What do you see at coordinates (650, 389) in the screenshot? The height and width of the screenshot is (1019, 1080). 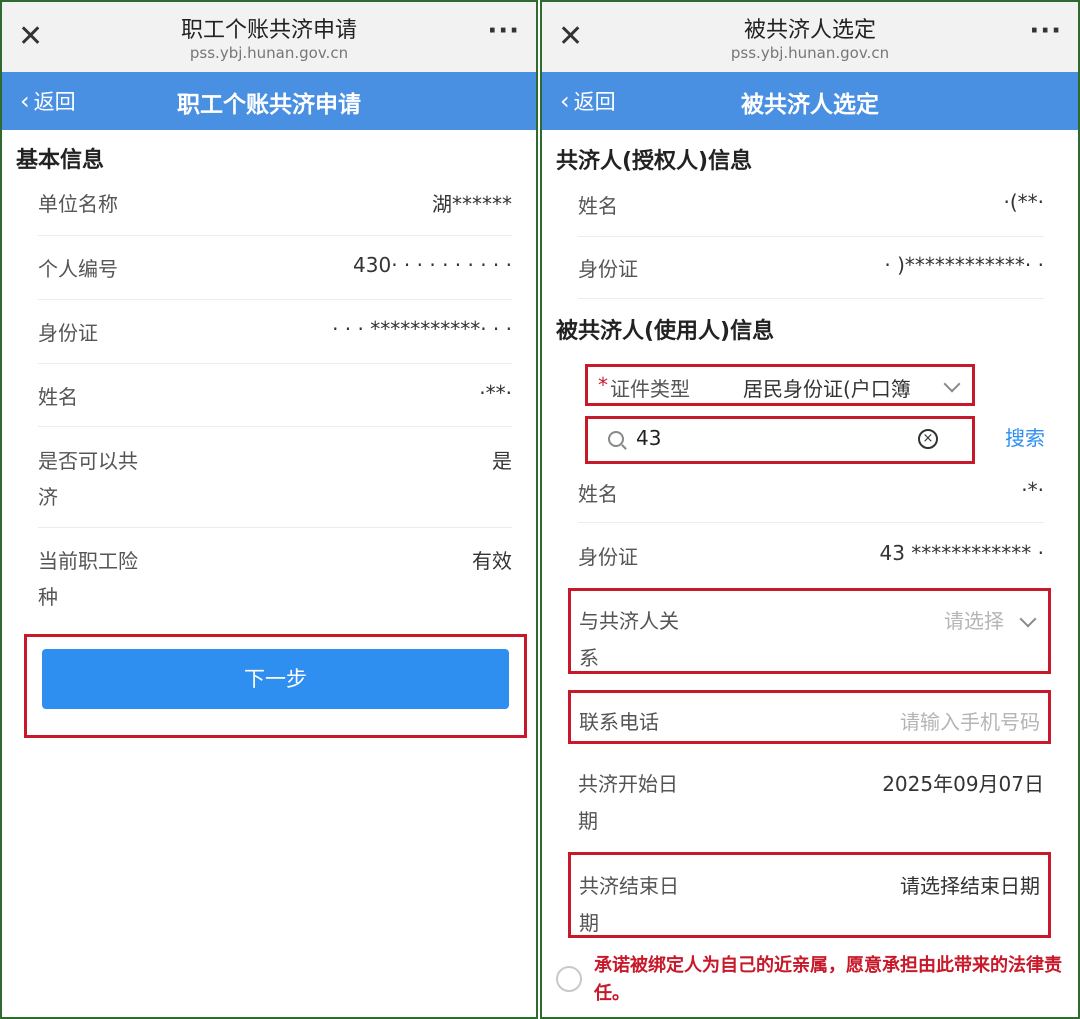 I see `id-type-label: 证件类型` at bounding box center [650, 389].